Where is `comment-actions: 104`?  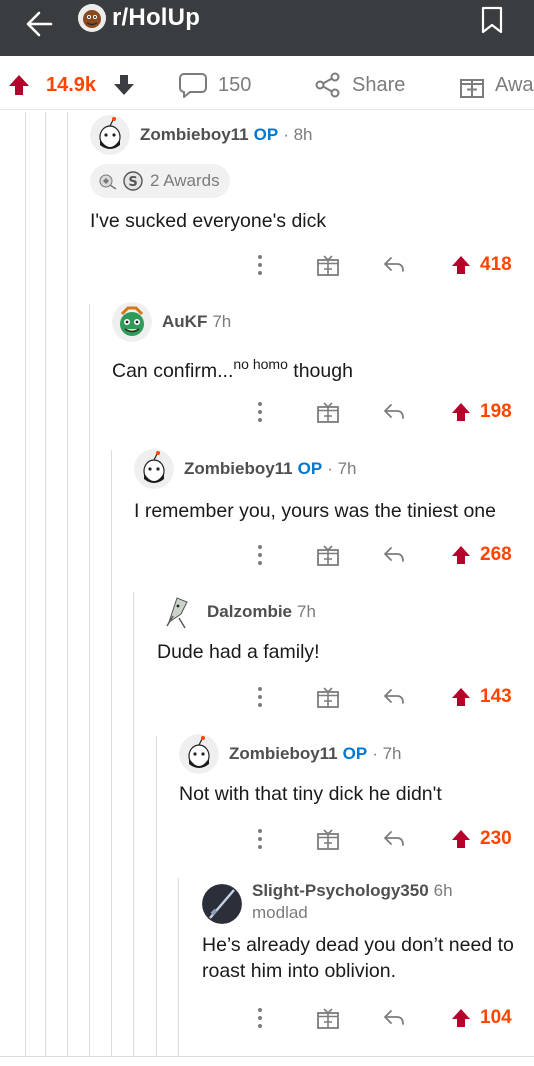
comment-actions: 104 is located at coordinates (389, 1018).